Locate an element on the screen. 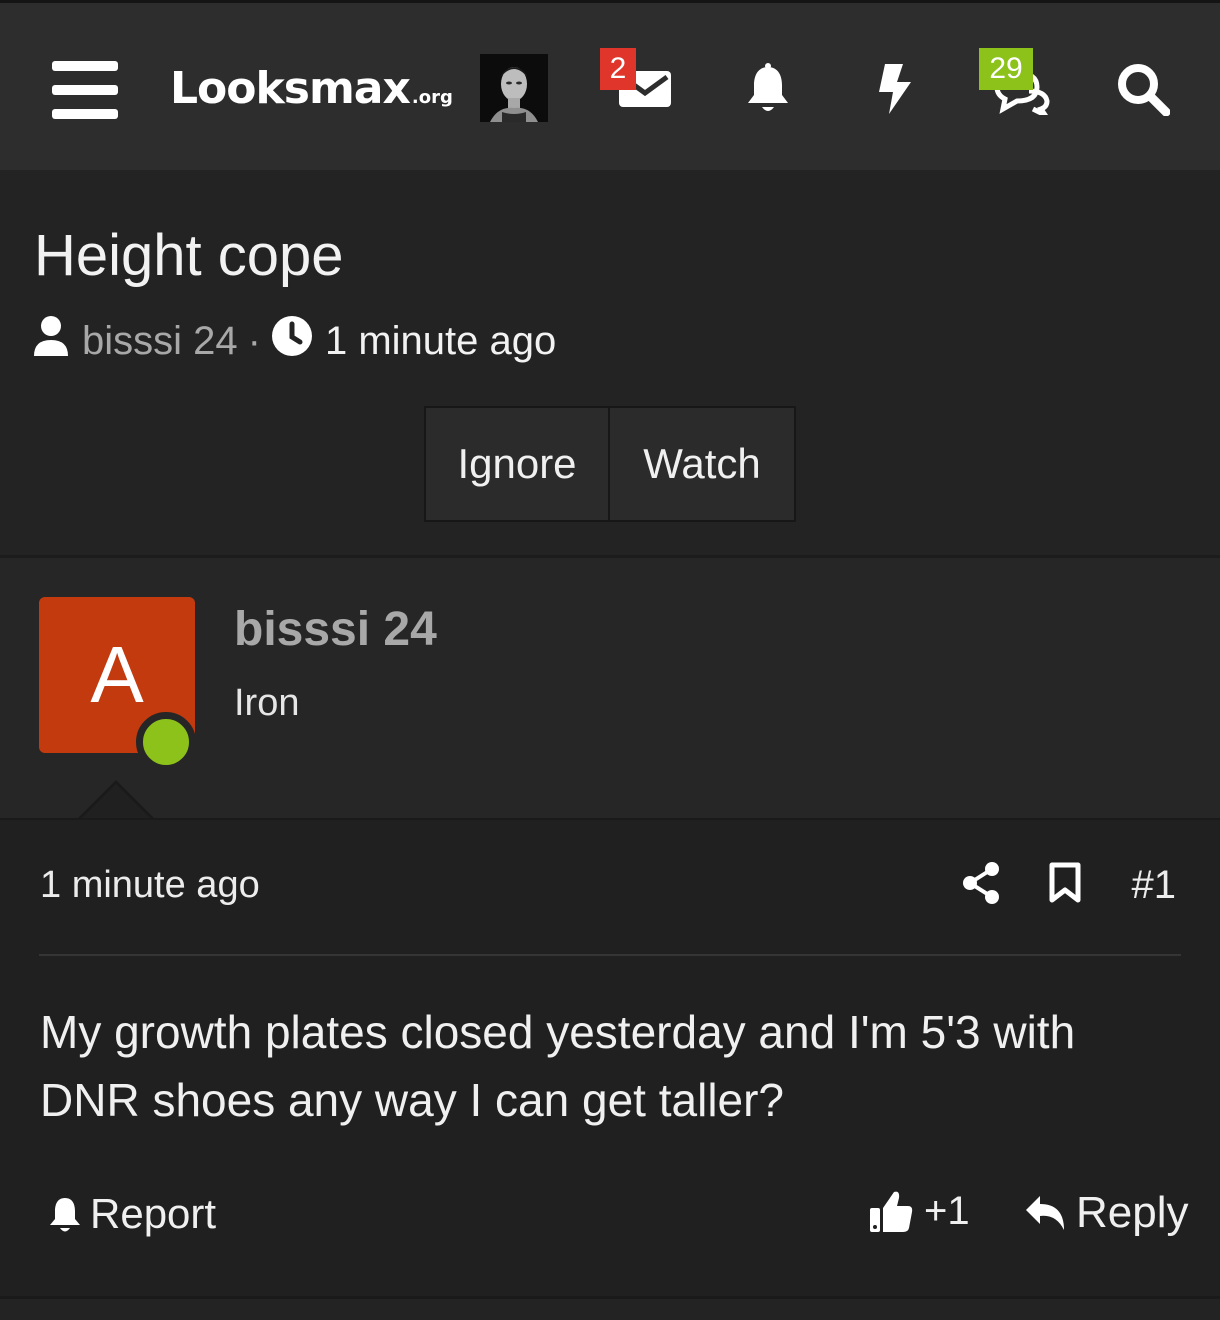 The image size is (1220, 1320). report-button: Report is located at coordinates (132, 1214).